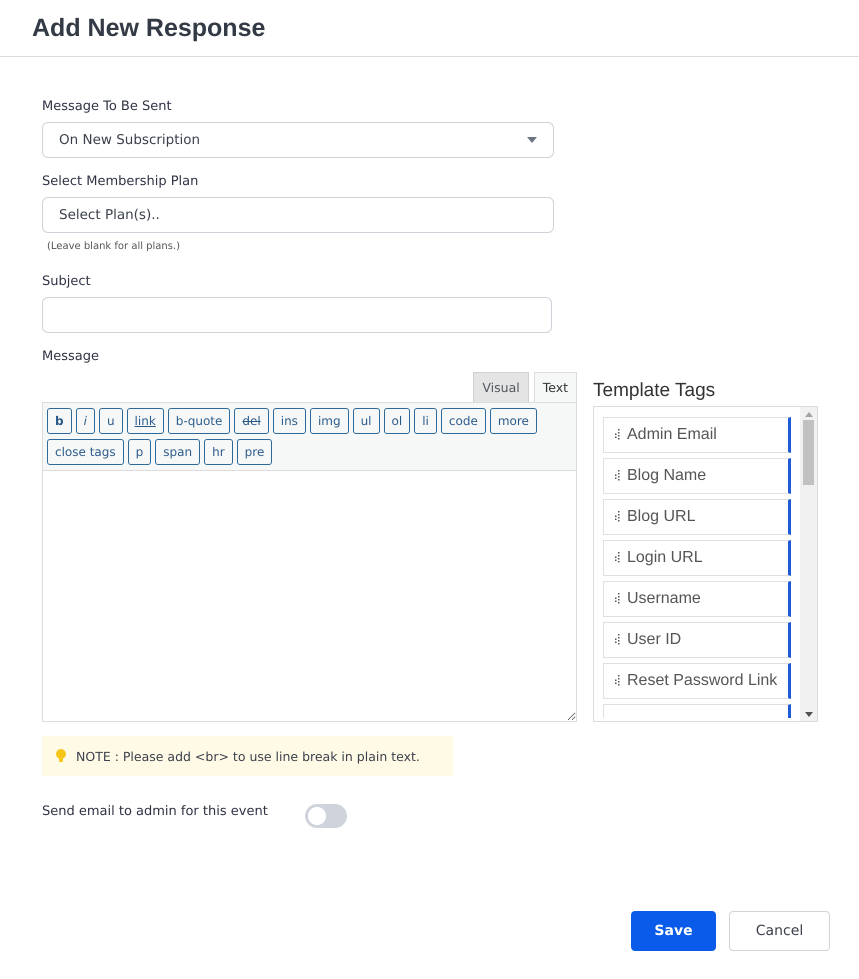 The width and height of the screenshot is (859, 979). Describe the element at coordinates (149, 28) in the screenshot. I see `page-title: Add New Response` at that location.